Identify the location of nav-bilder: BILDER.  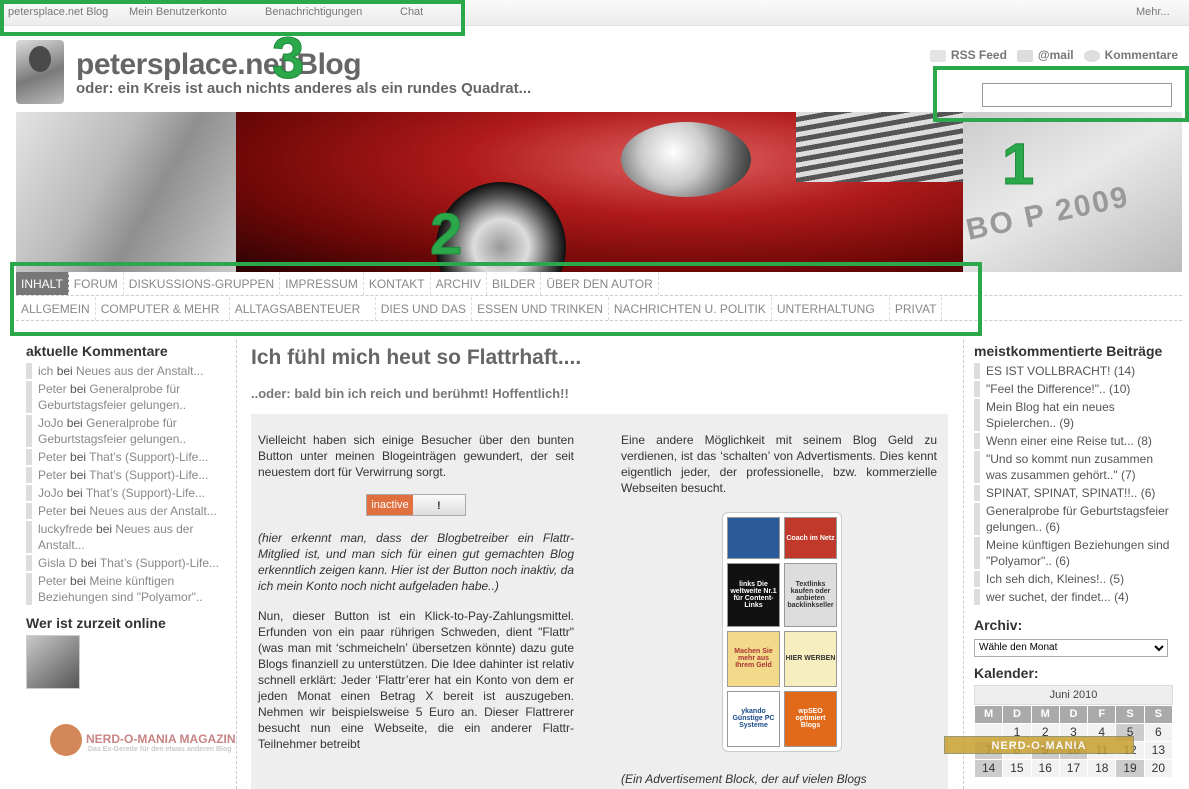
(514, 283).